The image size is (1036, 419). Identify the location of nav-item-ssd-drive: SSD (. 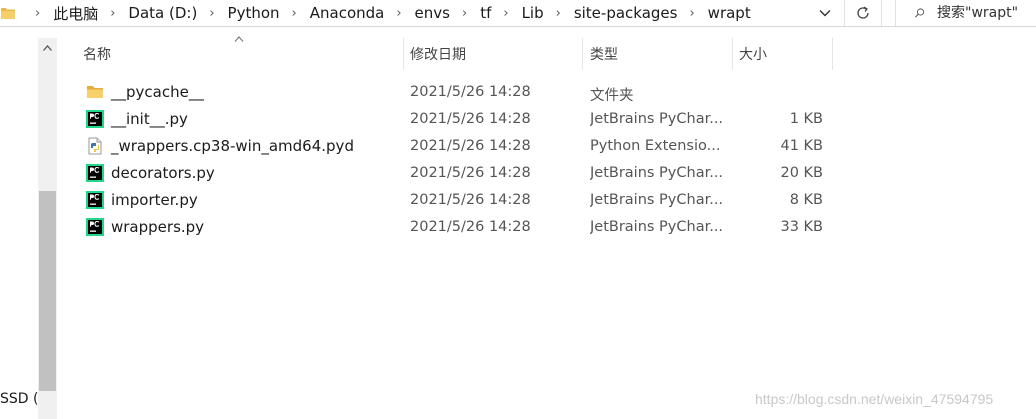
(19, 399).